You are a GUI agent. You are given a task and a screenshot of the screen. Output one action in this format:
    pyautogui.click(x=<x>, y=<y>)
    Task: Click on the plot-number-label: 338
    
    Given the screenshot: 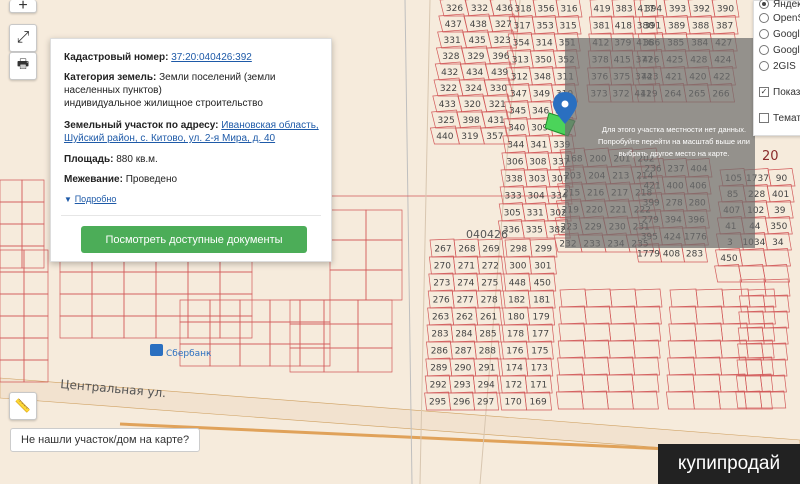 What is the action you would take?
    pyautogui.click(x=513, y=180)
    